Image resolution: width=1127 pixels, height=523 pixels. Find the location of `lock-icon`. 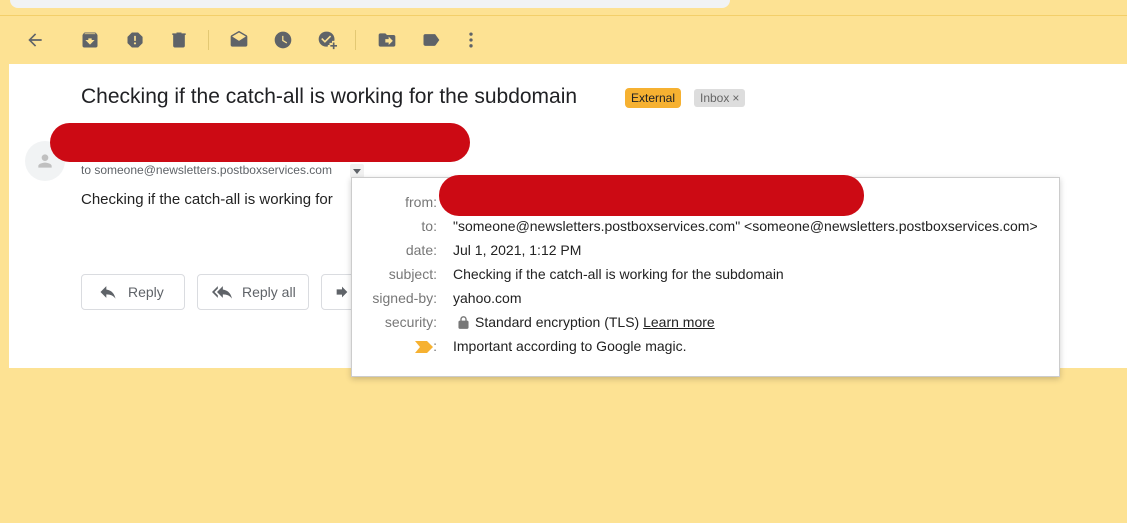

lock-icon is located at coordinates (463, 324).